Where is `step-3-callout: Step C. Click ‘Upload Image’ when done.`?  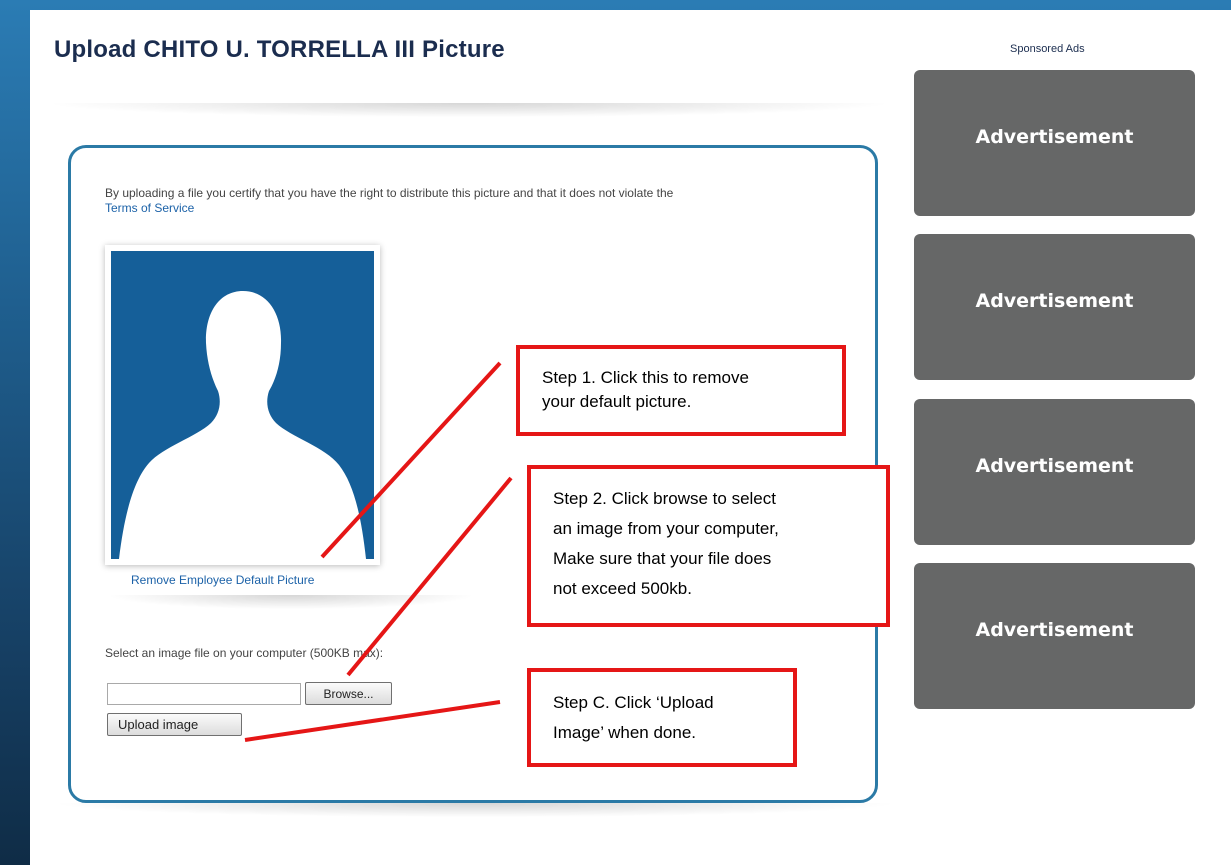
step-3-callout: Step C. Click ‘Upload Image’ when done. is located at coordinates (662, 717).